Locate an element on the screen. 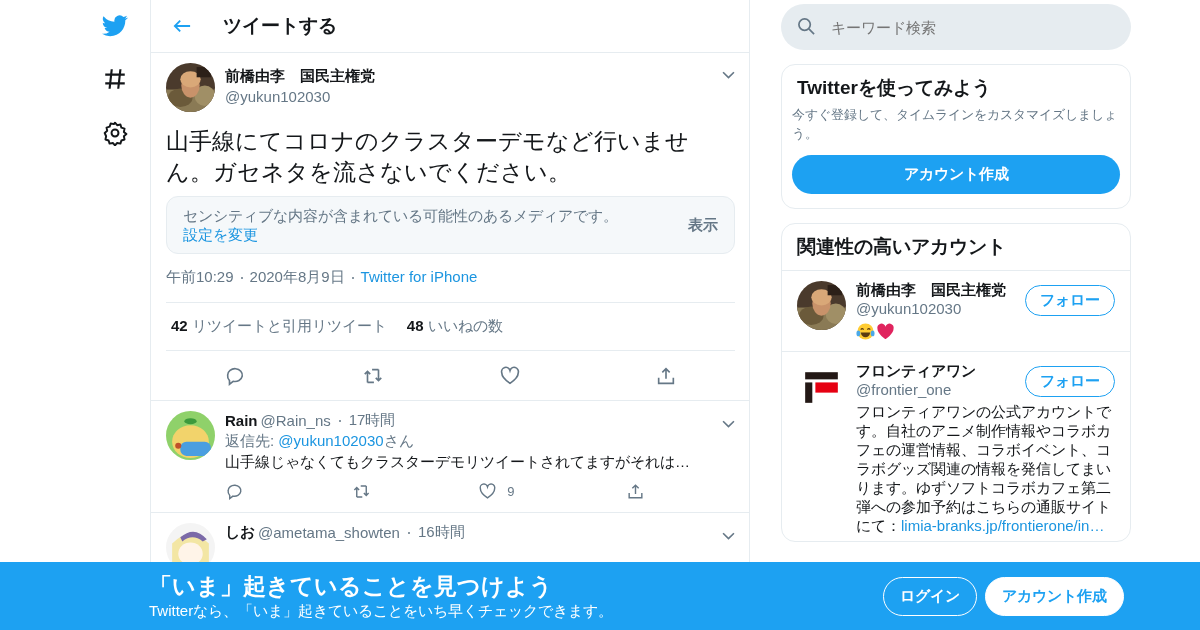 Image resolution: width=1200 pixels, height=630 pixels. author-handle: @yukun102030 is located at coordinates (468, 96).